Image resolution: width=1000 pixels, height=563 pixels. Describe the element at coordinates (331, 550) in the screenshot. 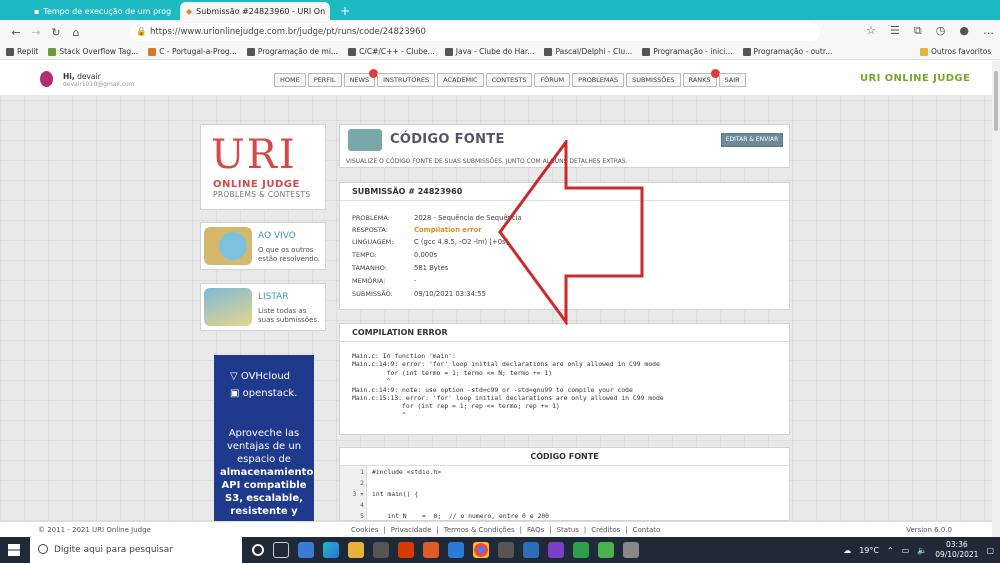

I see `edge-icon` at that location.